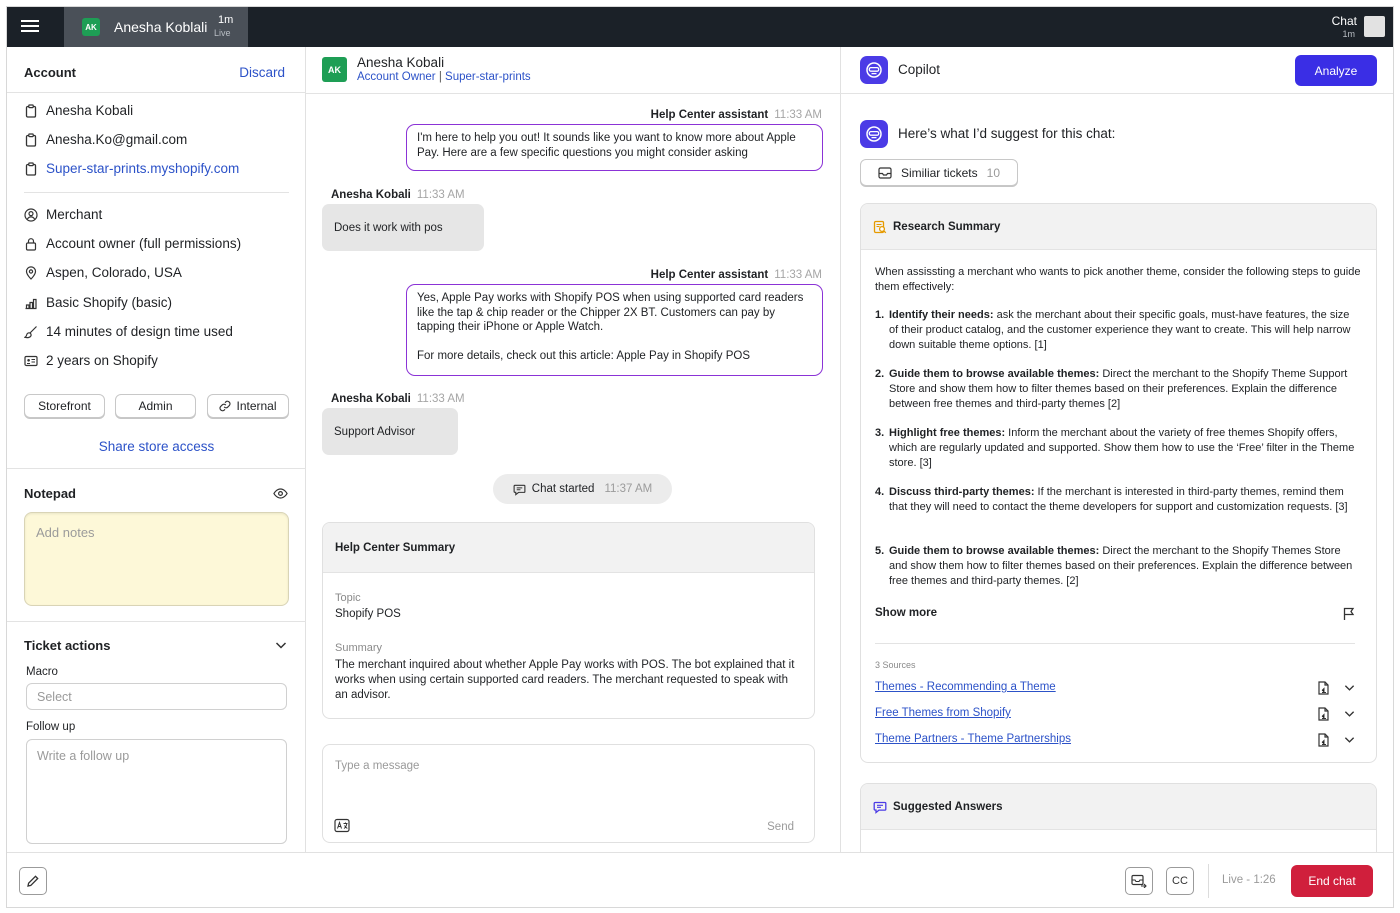 The width and height of the screenshot is (1400, 913). What do you see at coordinates (30, 331) in the screenshot?
I see `brush-icon` at bounding box center [30, 331].